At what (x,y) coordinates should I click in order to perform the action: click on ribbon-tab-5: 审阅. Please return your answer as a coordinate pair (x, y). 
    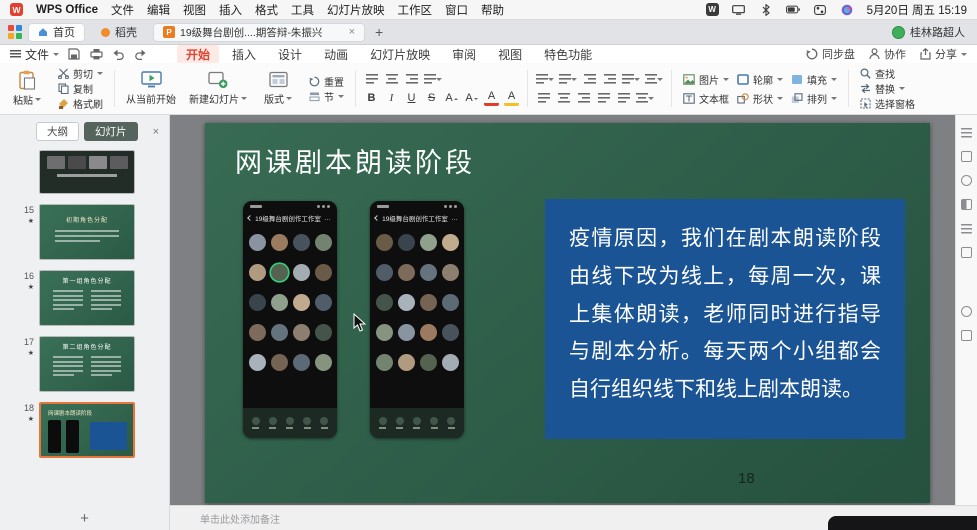
    Looking at the image, I should click on (464, 54).